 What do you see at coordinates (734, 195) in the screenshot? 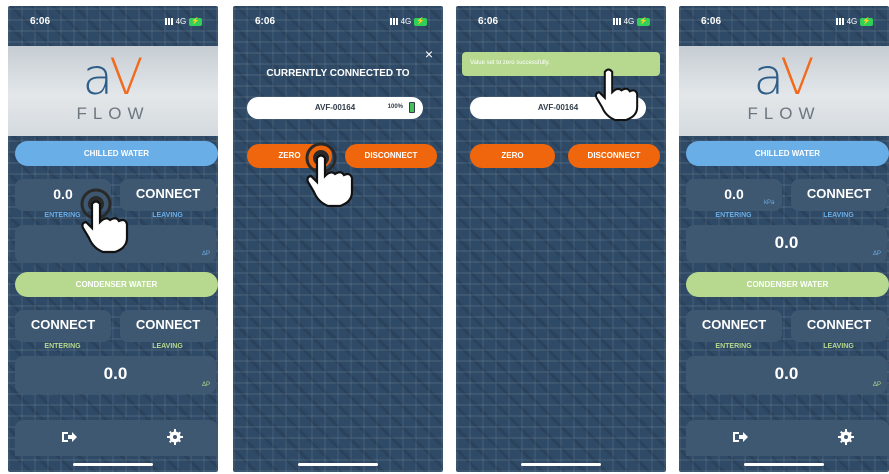
I see `chilled-entering-card: 0.0 kPa` at bounding box center [734, 195].